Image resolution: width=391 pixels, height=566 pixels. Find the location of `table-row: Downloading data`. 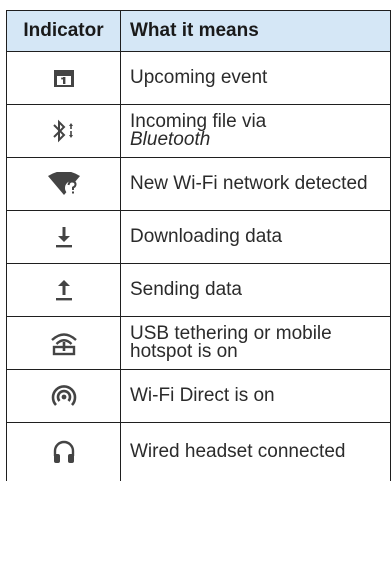

table-row: Downloading data is located at coordinates (199, 237).